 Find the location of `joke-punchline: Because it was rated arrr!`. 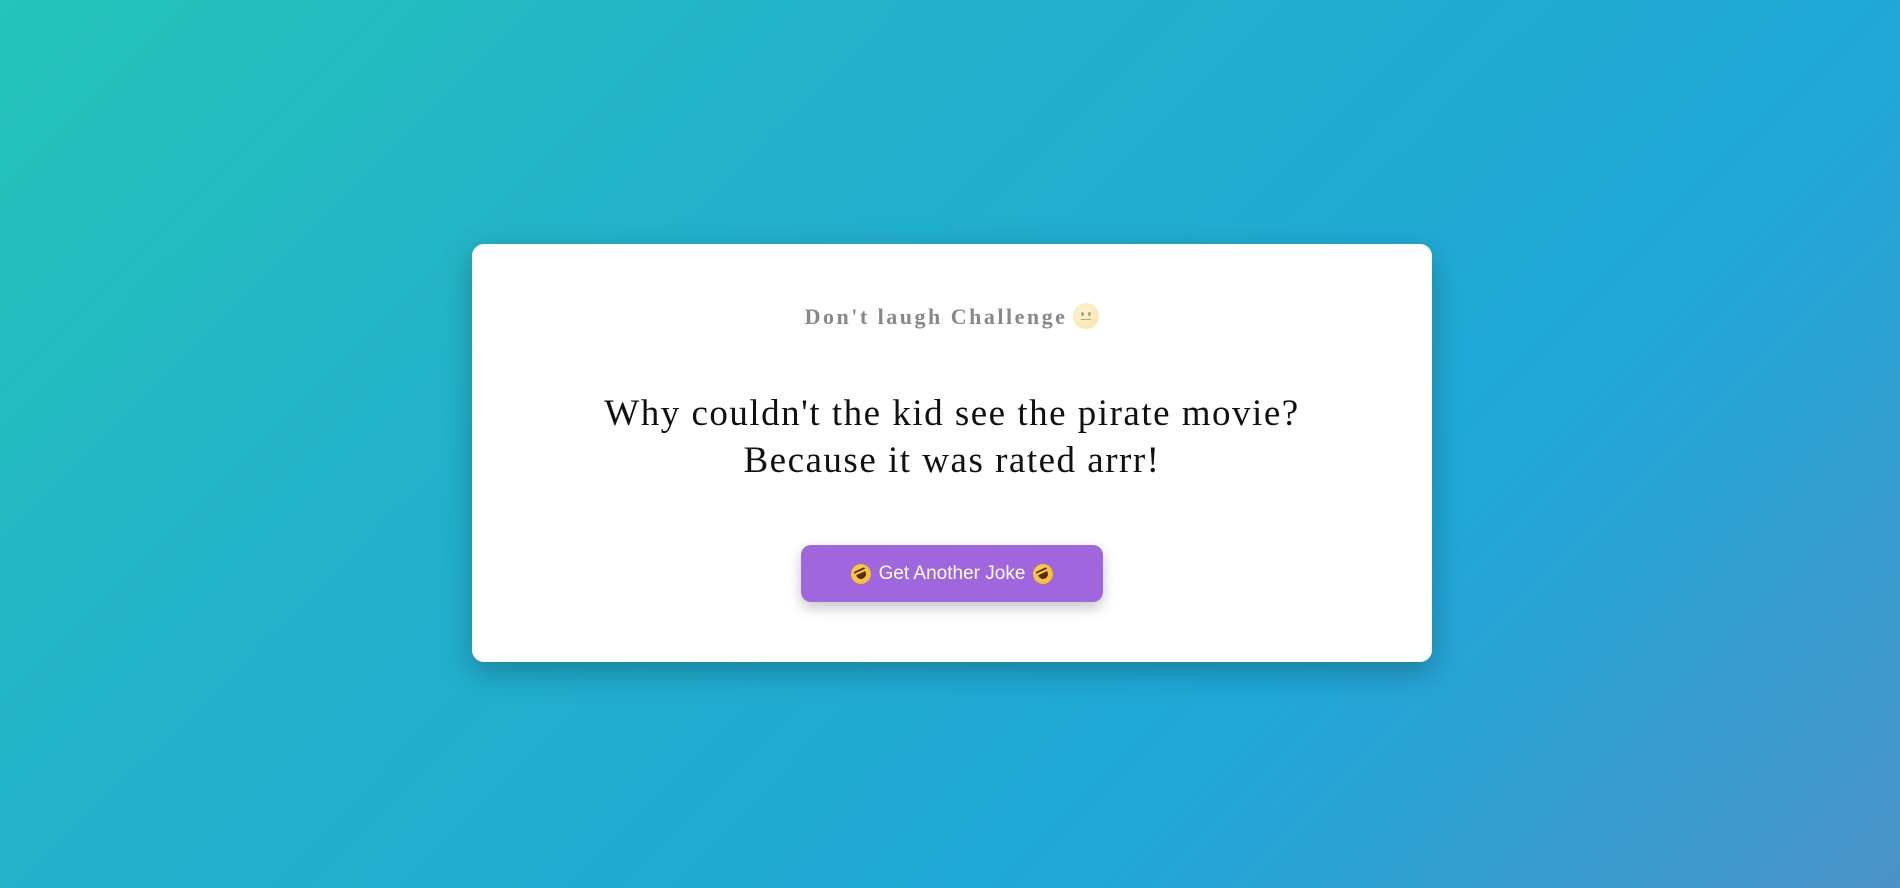

joke-punchline: Because it was rated arrr! is located at coordinates (952, 460).